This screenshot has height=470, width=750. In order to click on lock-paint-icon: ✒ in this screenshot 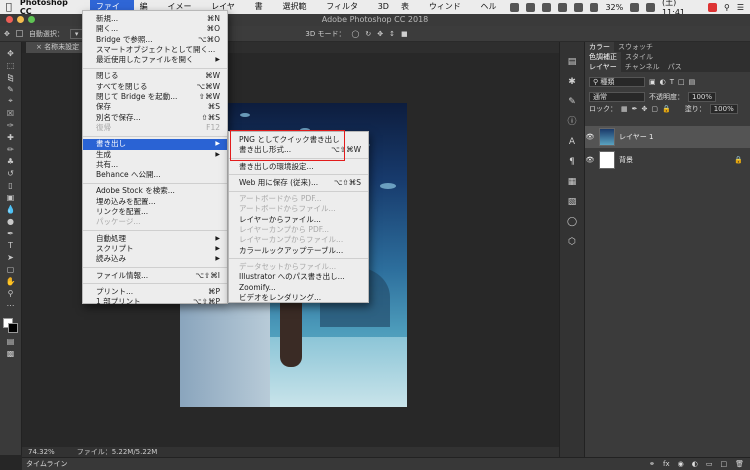, I will do `click(635, 109)`.